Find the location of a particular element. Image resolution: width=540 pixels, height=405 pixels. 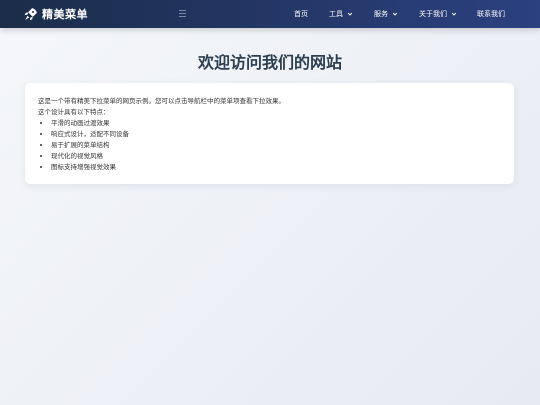

nav-item-home: 首页 is located at coordinates (301, 14).